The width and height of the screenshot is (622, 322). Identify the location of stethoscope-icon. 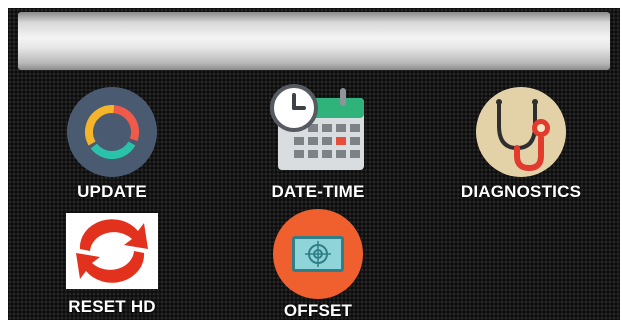
(521, 132).